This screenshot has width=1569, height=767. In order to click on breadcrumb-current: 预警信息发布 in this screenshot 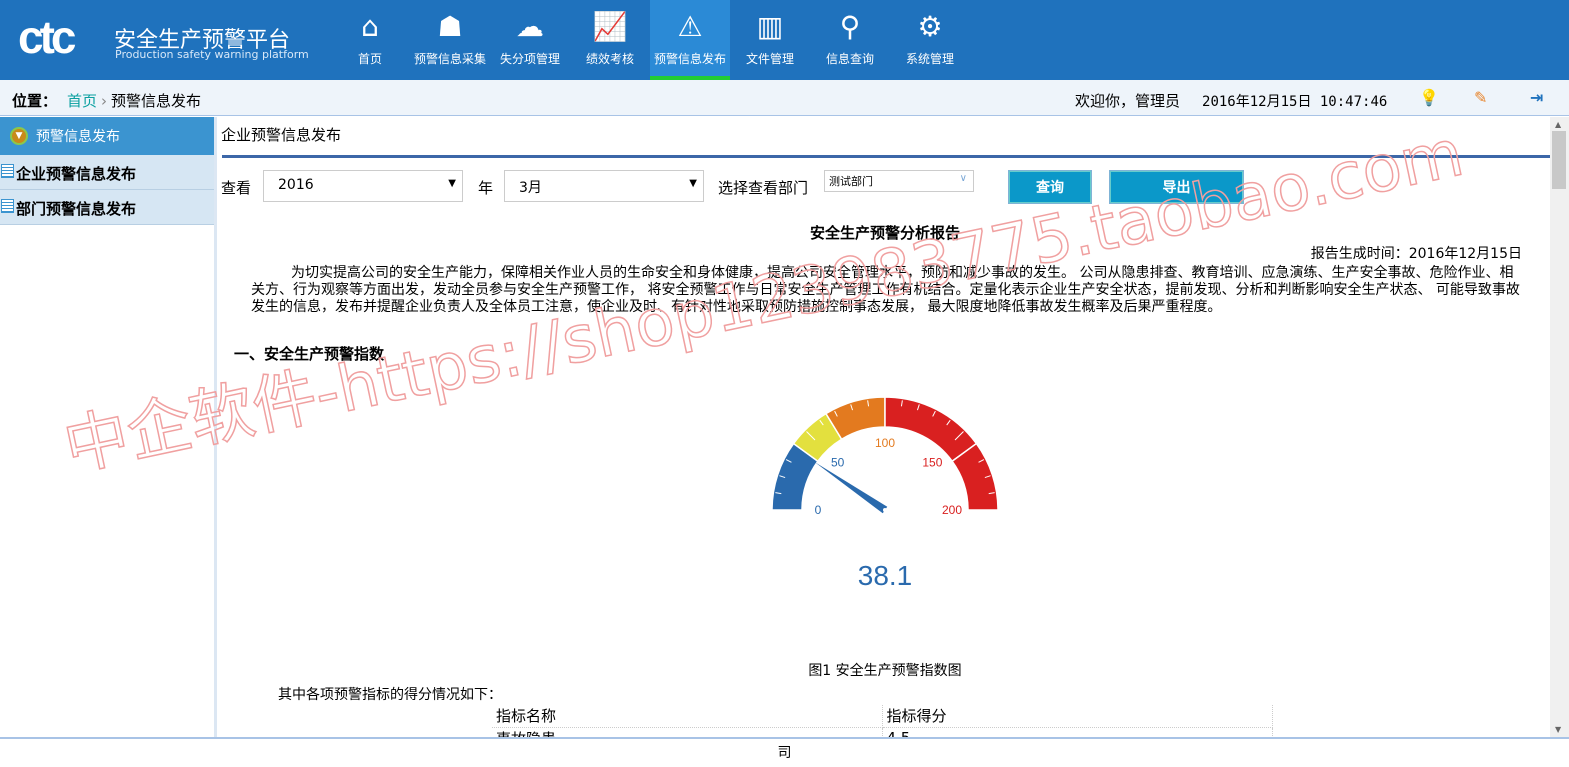, I will do `click(156, 101)`.